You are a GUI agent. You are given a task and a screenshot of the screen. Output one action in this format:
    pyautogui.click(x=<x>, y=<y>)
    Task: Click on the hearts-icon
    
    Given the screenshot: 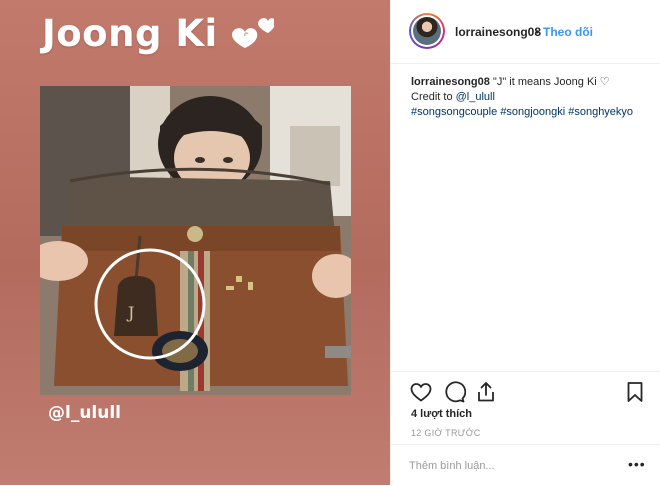 What is the action you would take?
    pyautogui.click(x=252, y=33)
    